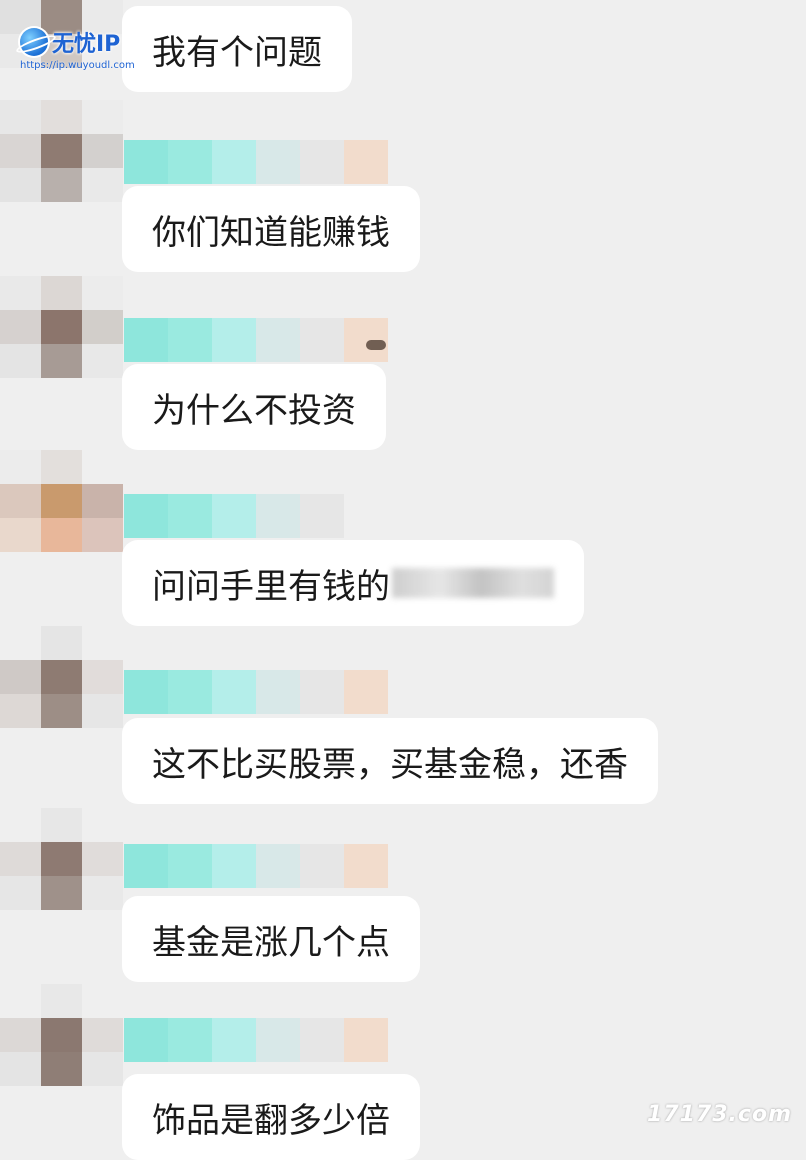  I want to click on watermark-title: 无忧IP, so click(86, 44).